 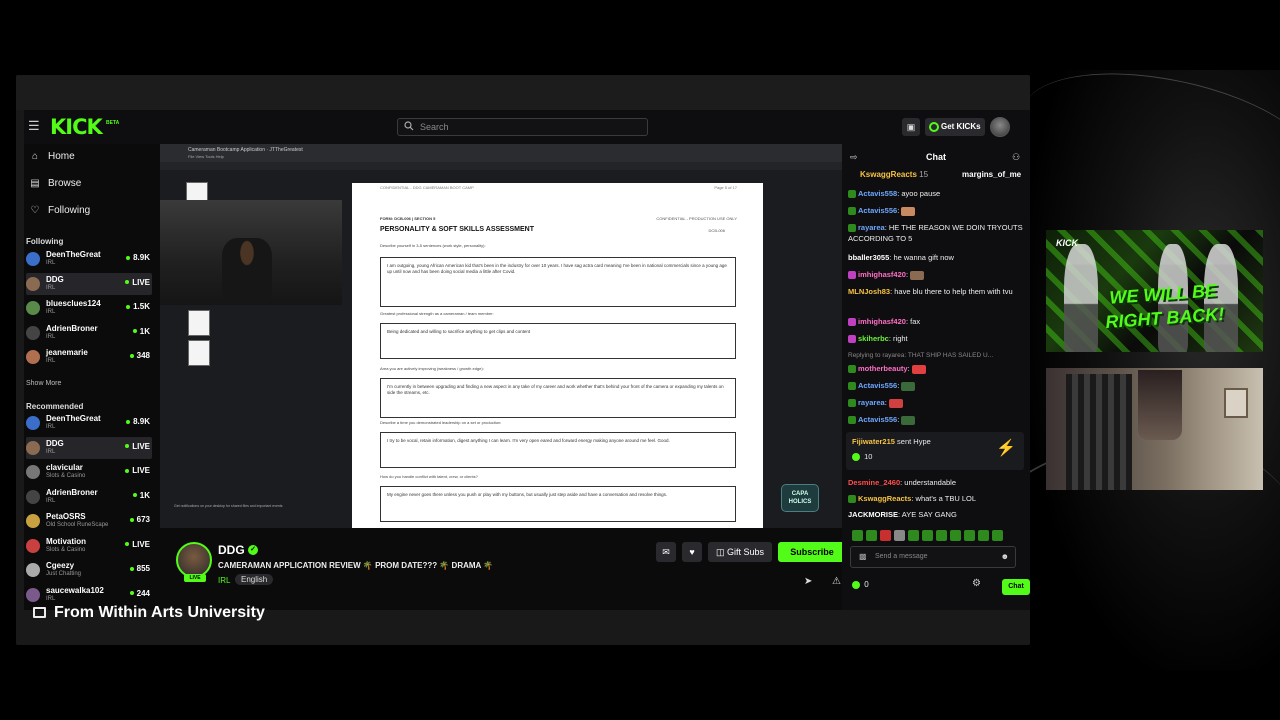 What do you see at coordinates (869, 291) in the screenshot?
I see `chat-username: MLNJosh83` at bounding box center [869, 291].